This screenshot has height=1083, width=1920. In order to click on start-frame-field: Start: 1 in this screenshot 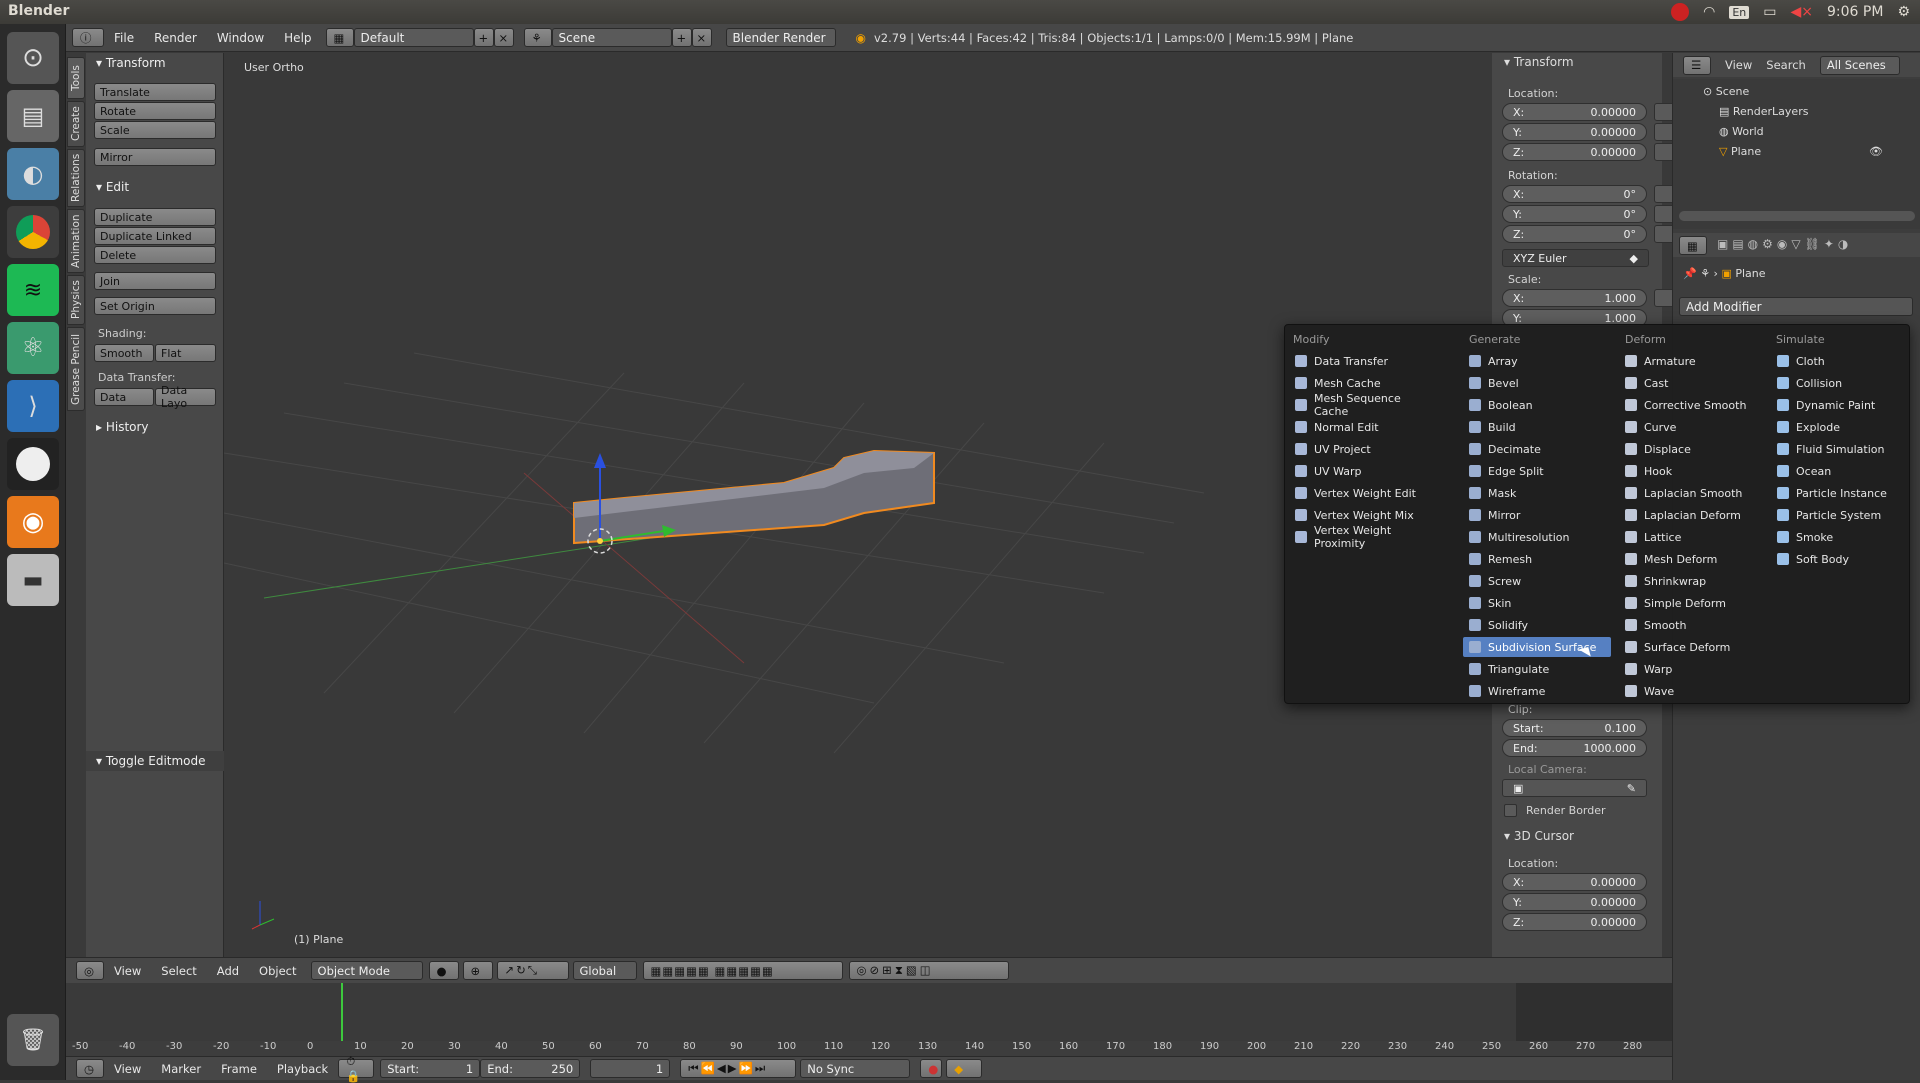, I will do `click(430, 1068)`.